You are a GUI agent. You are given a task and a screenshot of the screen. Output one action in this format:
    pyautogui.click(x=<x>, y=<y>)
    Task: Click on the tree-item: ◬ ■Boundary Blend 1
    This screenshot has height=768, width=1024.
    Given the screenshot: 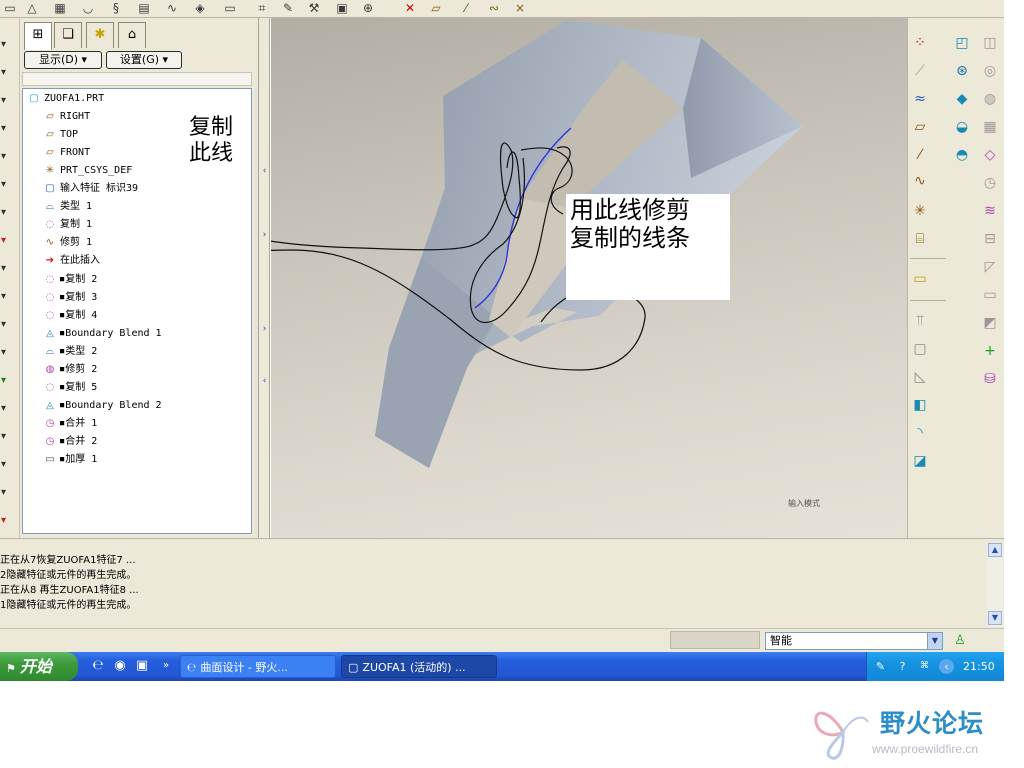 What is the action you would take?
    pyautogui.click(x=102, y=333)
    